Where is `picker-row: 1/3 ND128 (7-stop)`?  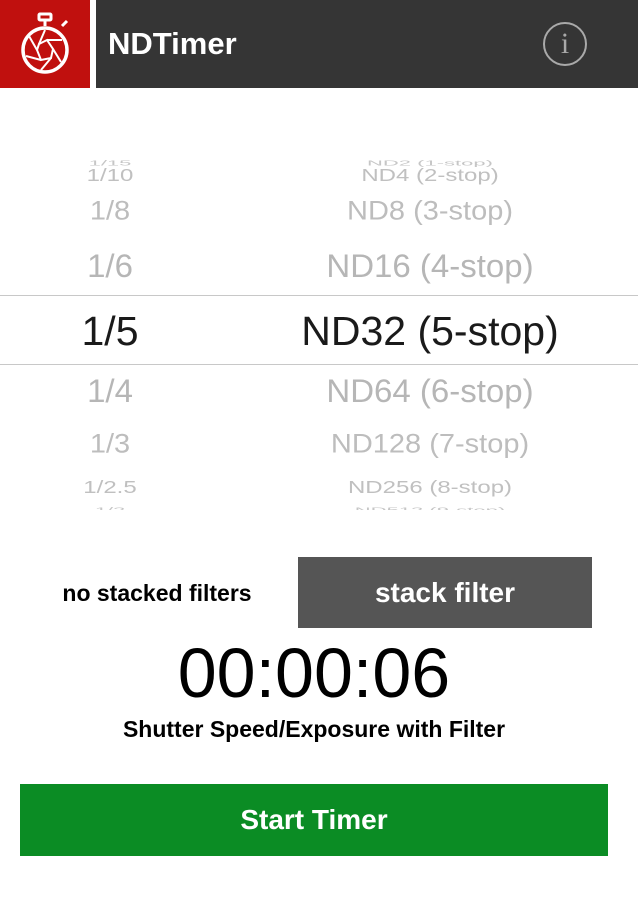
picker-row: 1/3 ND128 (7-stop) is located at coordinates (319, 445).